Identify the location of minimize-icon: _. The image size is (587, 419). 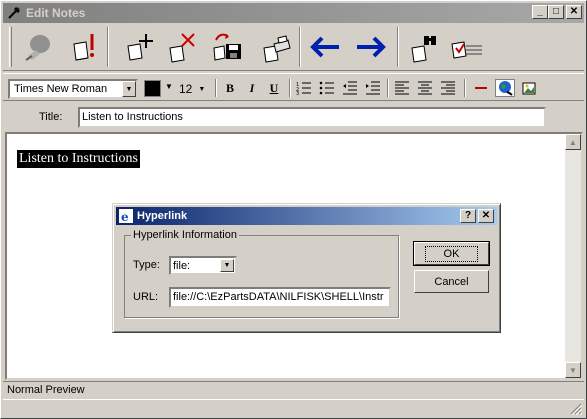
(540, 11).